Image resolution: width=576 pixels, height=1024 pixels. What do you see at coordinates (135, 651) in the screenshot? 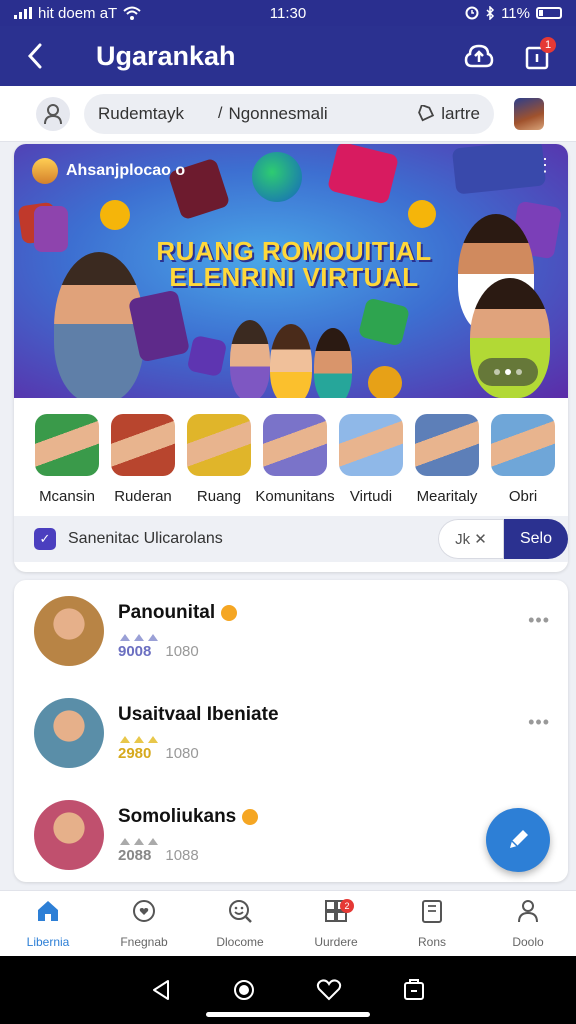
I see `post-count: 9008` at bounding box center [135, 651].